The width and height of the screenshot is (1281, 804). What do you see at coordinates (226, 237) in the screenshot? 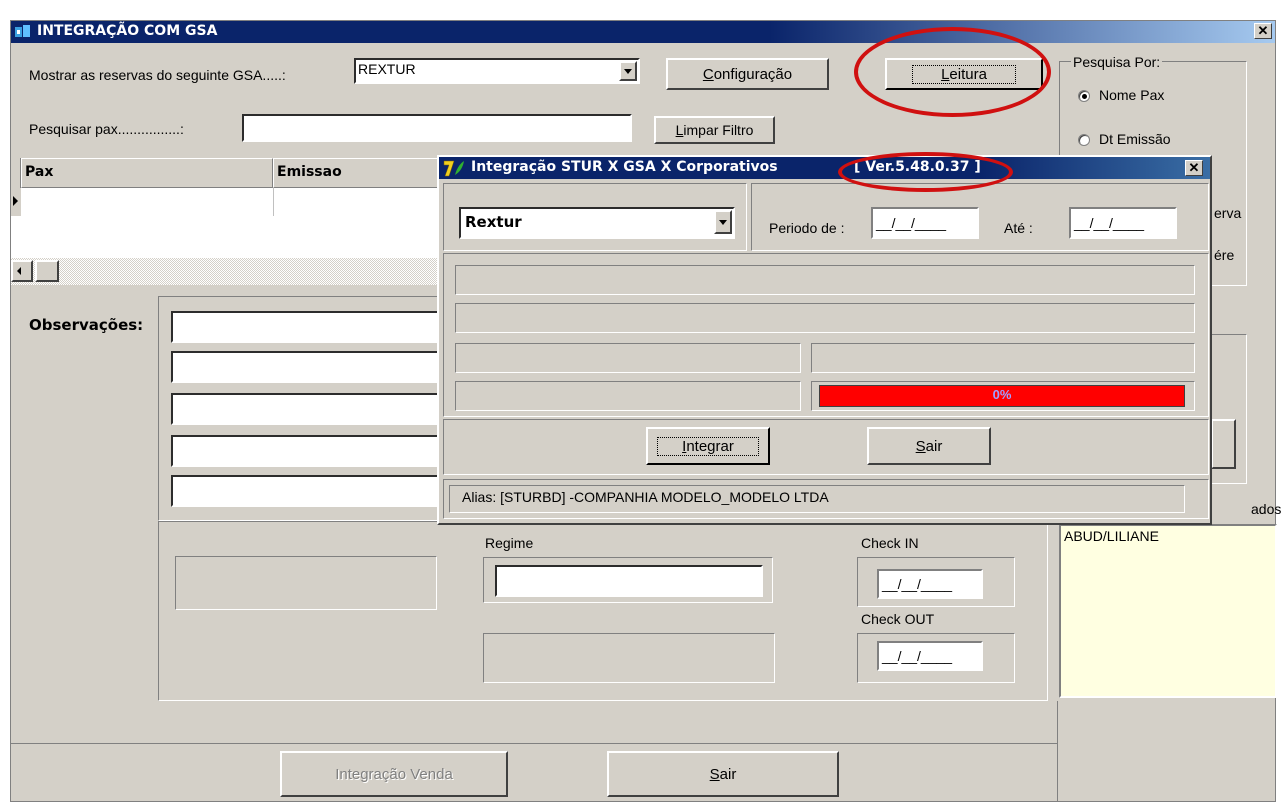
I see `grid-empty-area` at bounding box center [226, 237].